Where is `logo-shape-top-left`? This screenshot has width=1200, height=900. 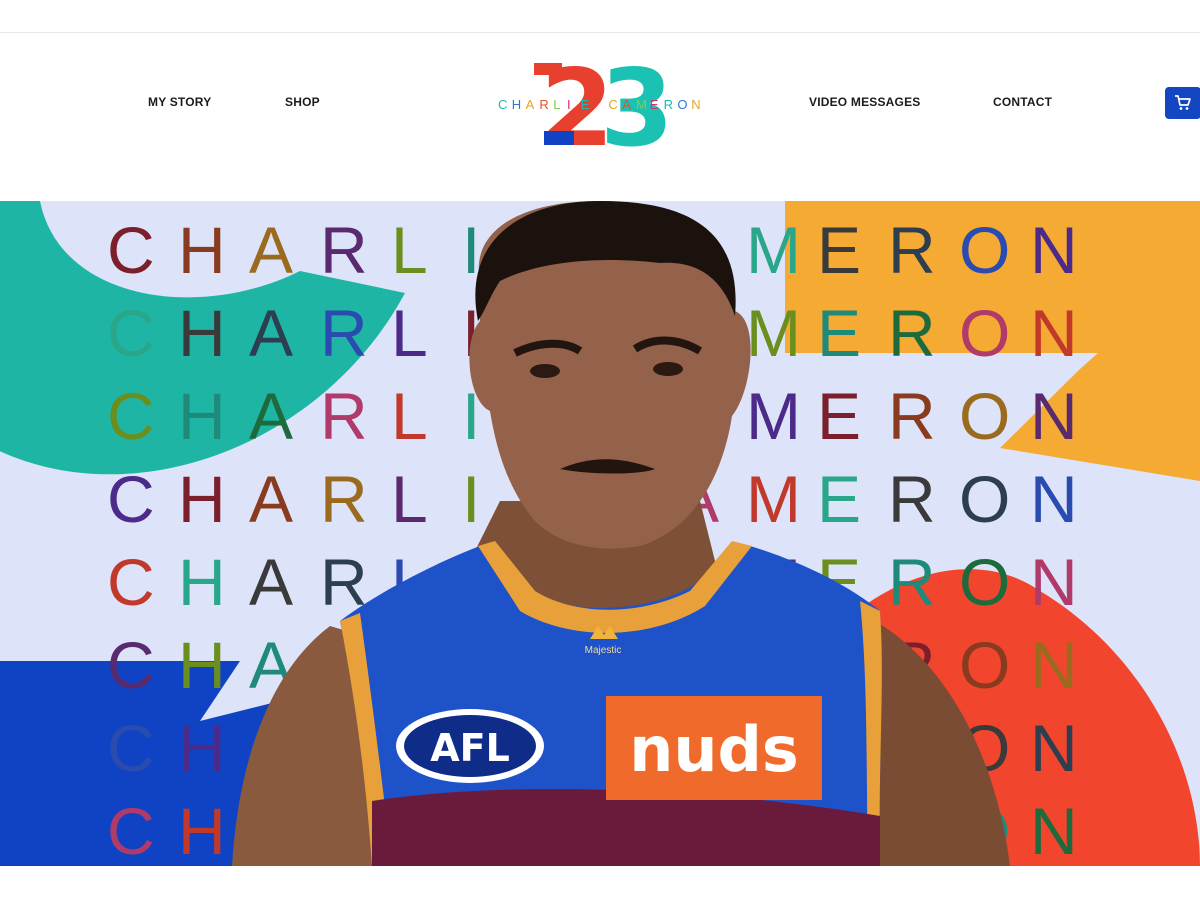 logo-shape-top-left is located at coordinates (548, 69).